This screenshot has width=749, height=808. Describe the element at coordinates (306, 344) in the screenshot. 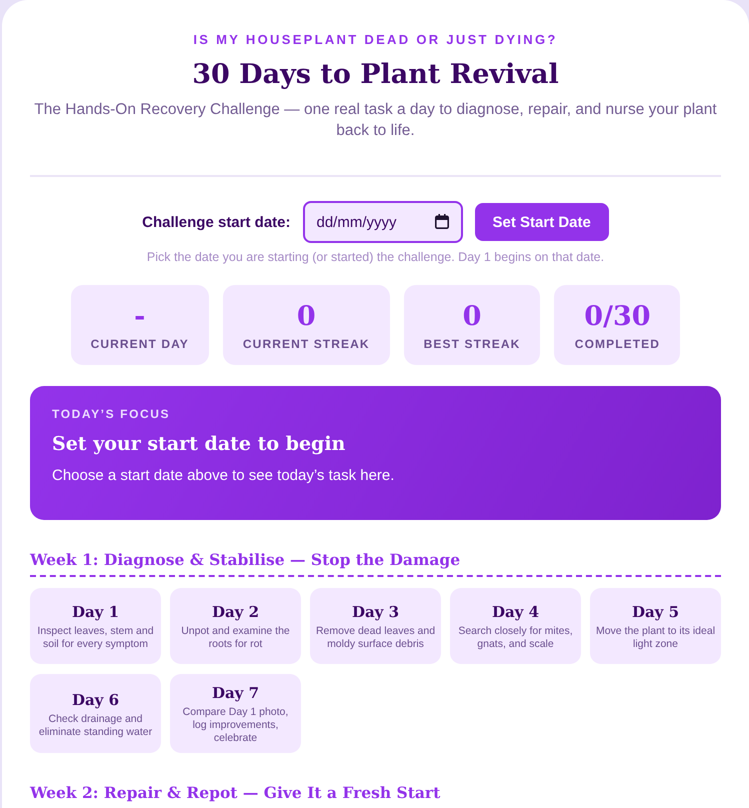

I see `stat-label: CURRENT STREAK` at that location.